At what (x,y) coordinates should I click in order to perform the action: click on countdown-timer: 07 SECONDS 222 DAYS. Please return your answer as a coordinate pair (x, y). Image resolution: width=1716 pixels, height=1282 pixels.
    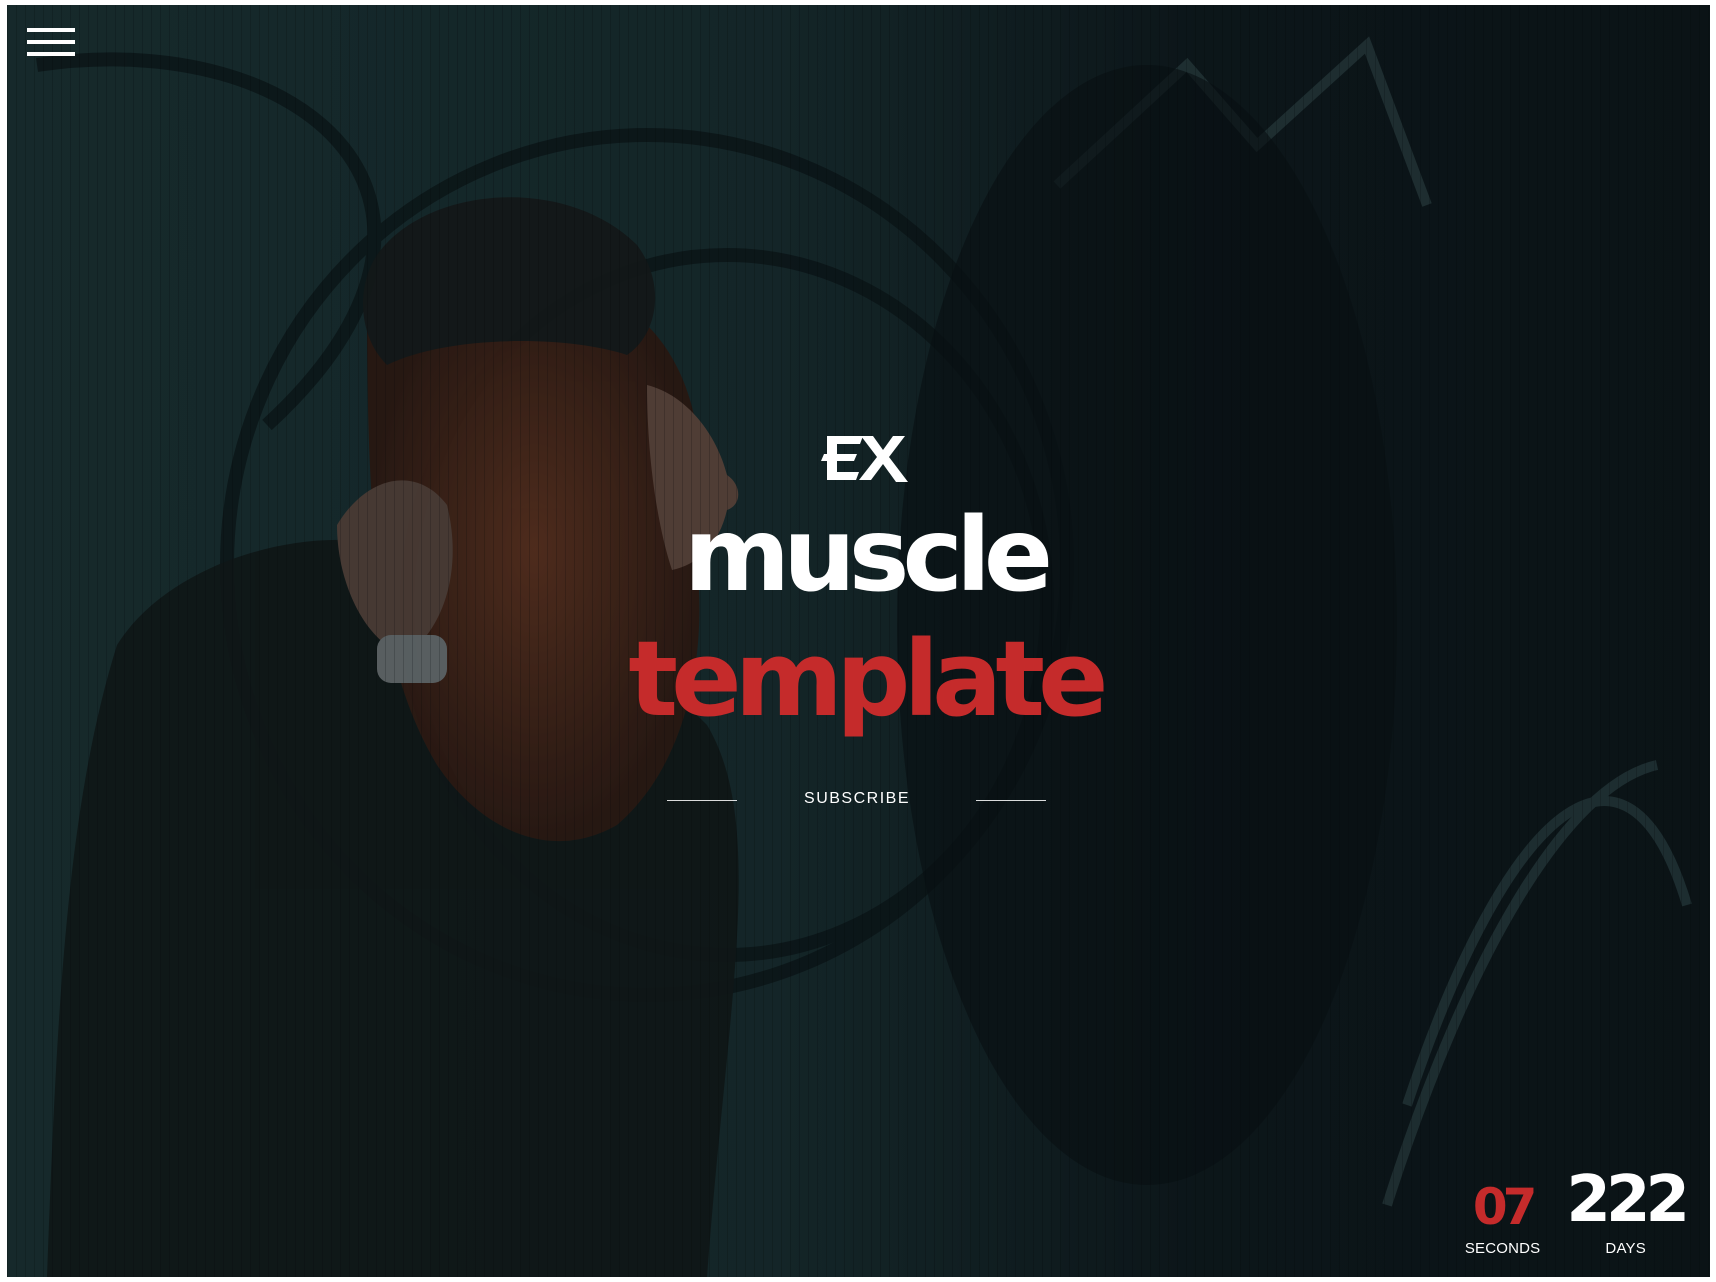
    Looking at the image, I should click on (1577, 1210).